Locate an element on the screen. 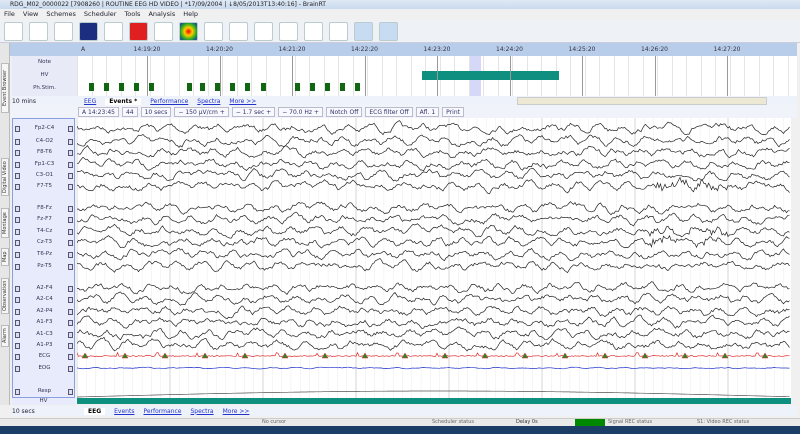 This screenshot has height=434, width=800. channel-label: Pz-T5 is located at coordinates (44, 266).